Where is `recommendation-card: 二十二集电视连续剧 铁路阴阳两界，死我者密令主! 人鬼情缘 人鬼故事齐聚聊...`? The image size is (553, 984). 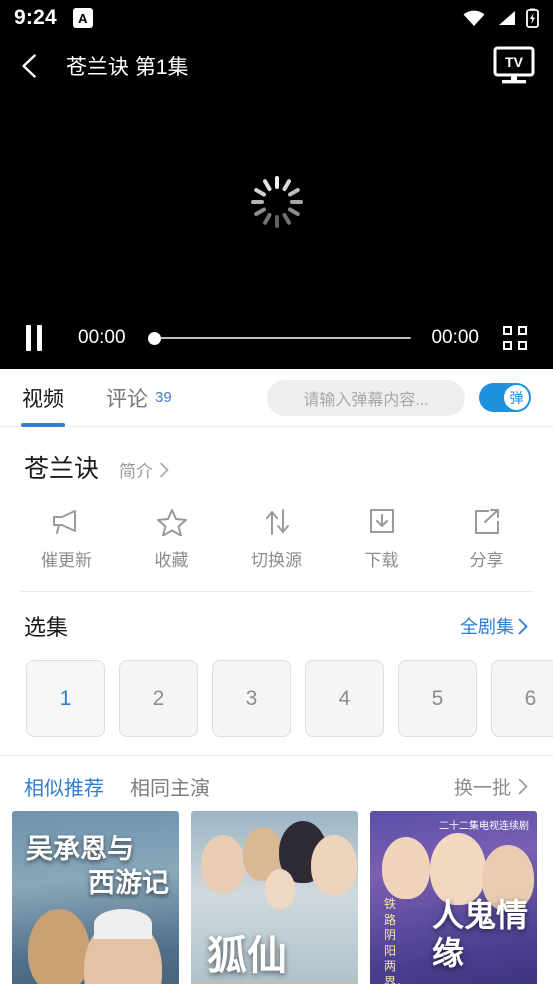
recommendation-card: 二十二集电视连续剧 铁路阴阳两界，死我者密令主! 人鬼情缘 人鬼故事齐聚聊... is located at coordinates (453, 897).